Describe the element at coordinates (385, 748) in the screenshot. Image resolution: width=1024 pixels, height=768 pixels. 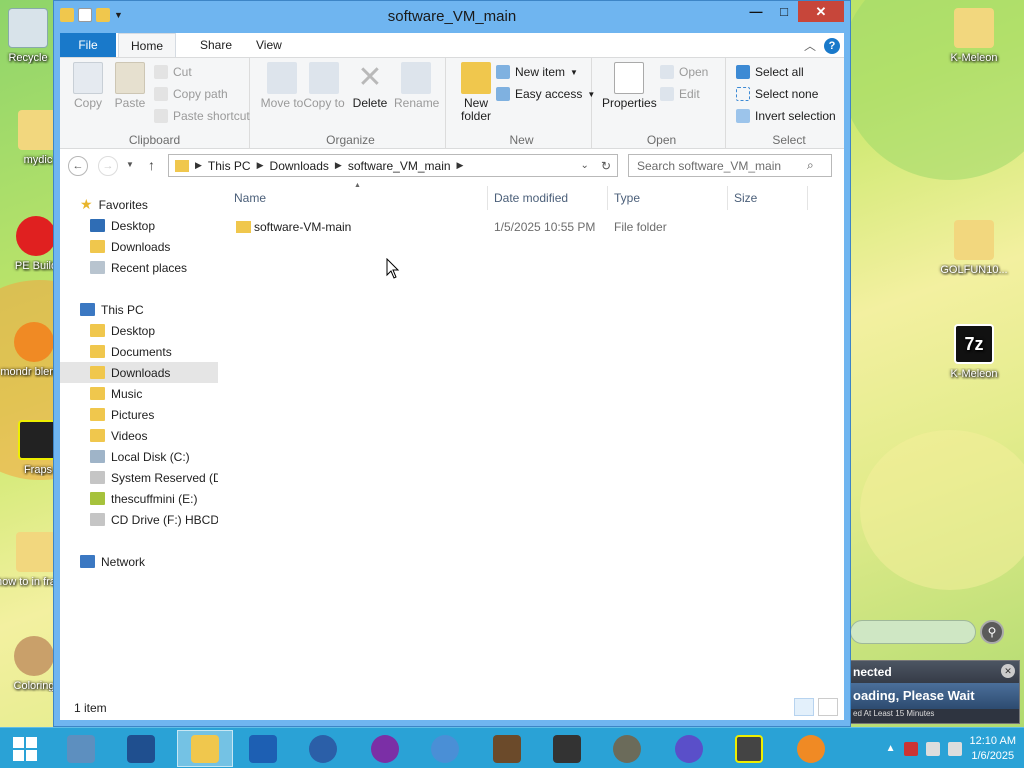
I see `taskbar-yahoo-messenger` at that location.